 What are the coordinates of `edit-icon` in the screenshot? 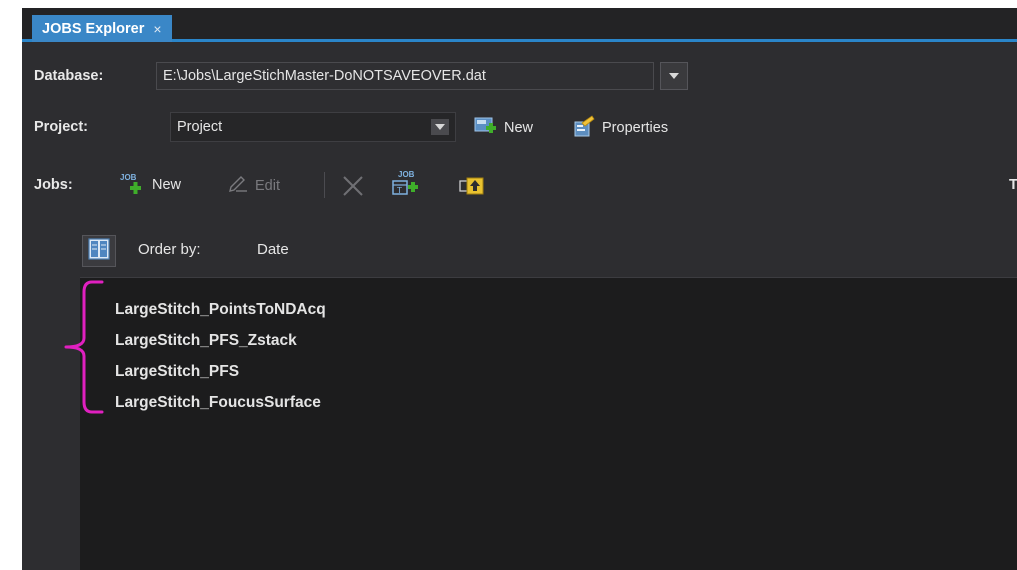 It's located at (238, 186).